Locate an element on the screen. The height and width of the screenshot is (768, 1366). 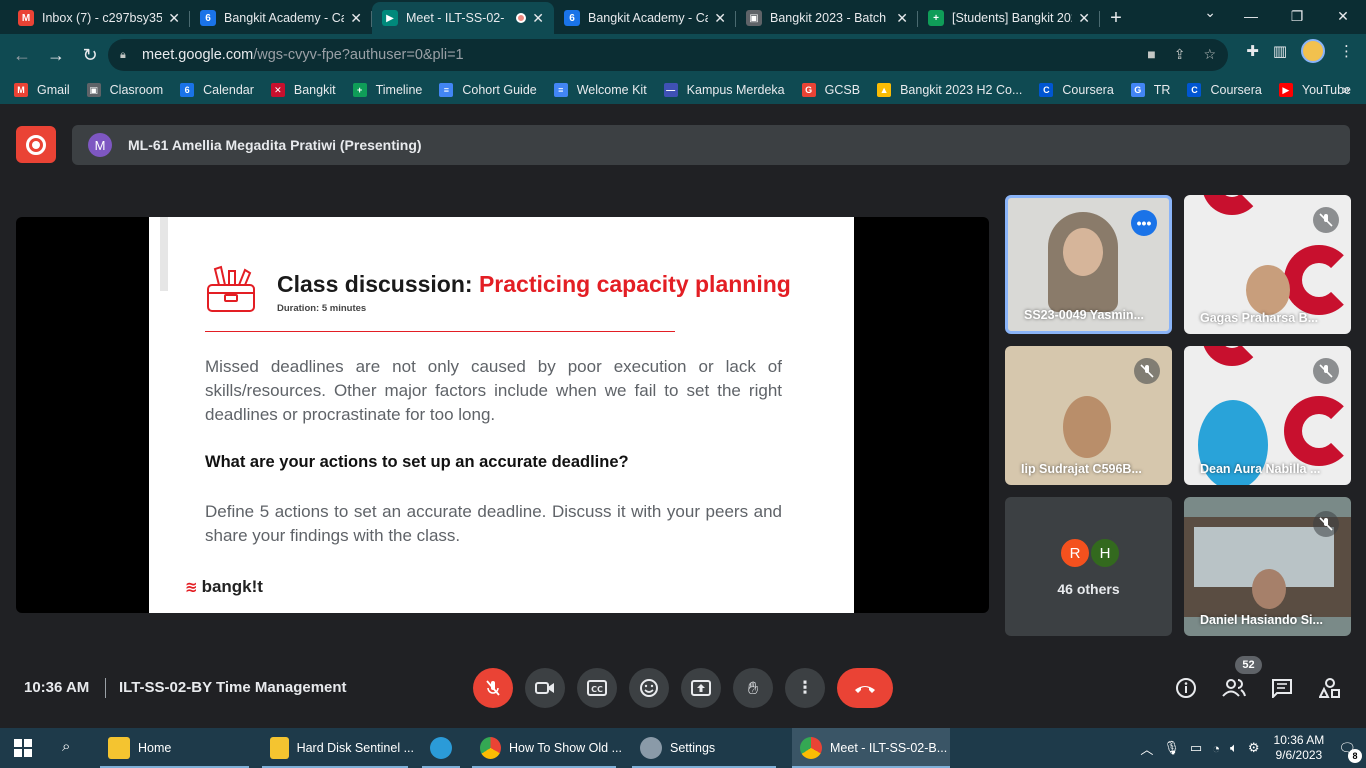
close-window-icon: ✕ is located at coordinates (1343, 16).